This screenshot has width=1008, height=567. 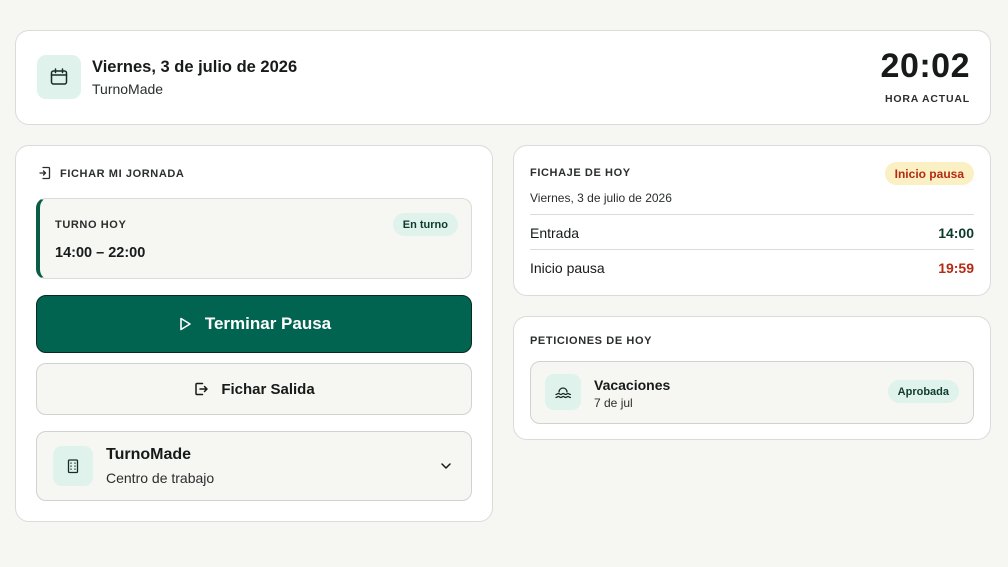 I want to click on current-time: 20:02, so click(x=925, y=66).